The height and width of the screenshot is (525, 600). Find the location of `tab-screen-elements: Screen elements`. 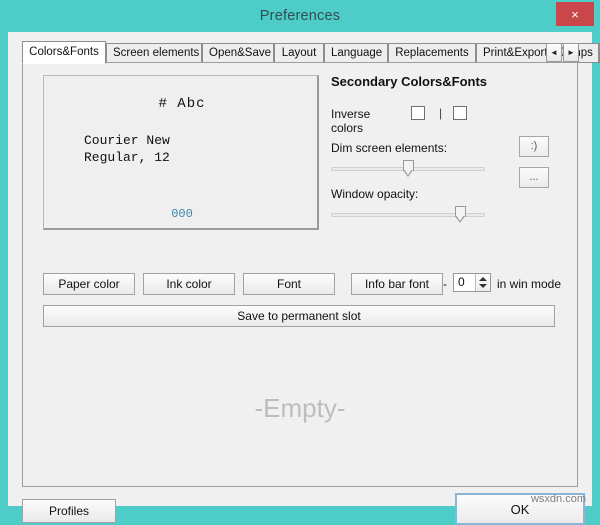

tab-screen-elements: Screen elements is located at coordinates (154, 53).